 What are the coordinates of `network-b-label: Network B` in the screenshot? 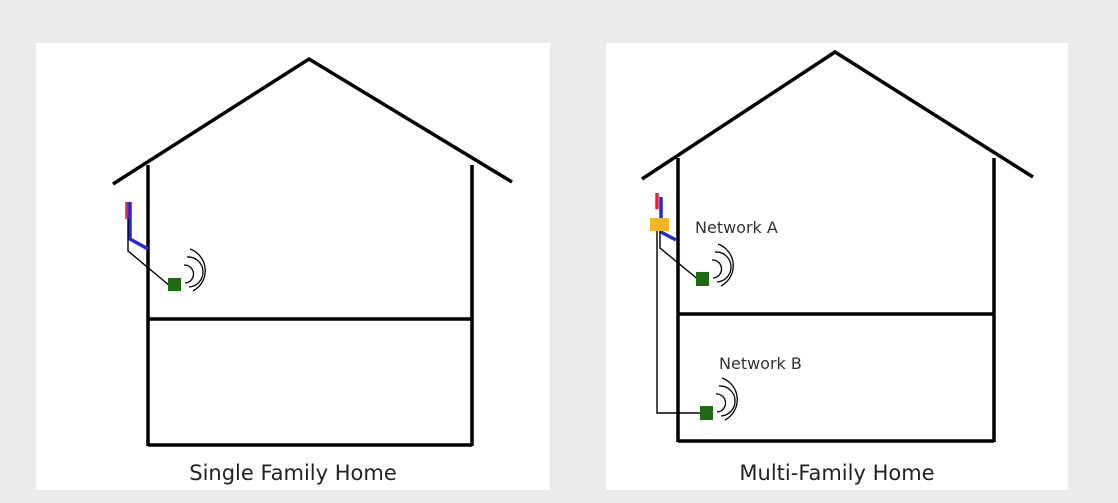 It's located at (760, 363).